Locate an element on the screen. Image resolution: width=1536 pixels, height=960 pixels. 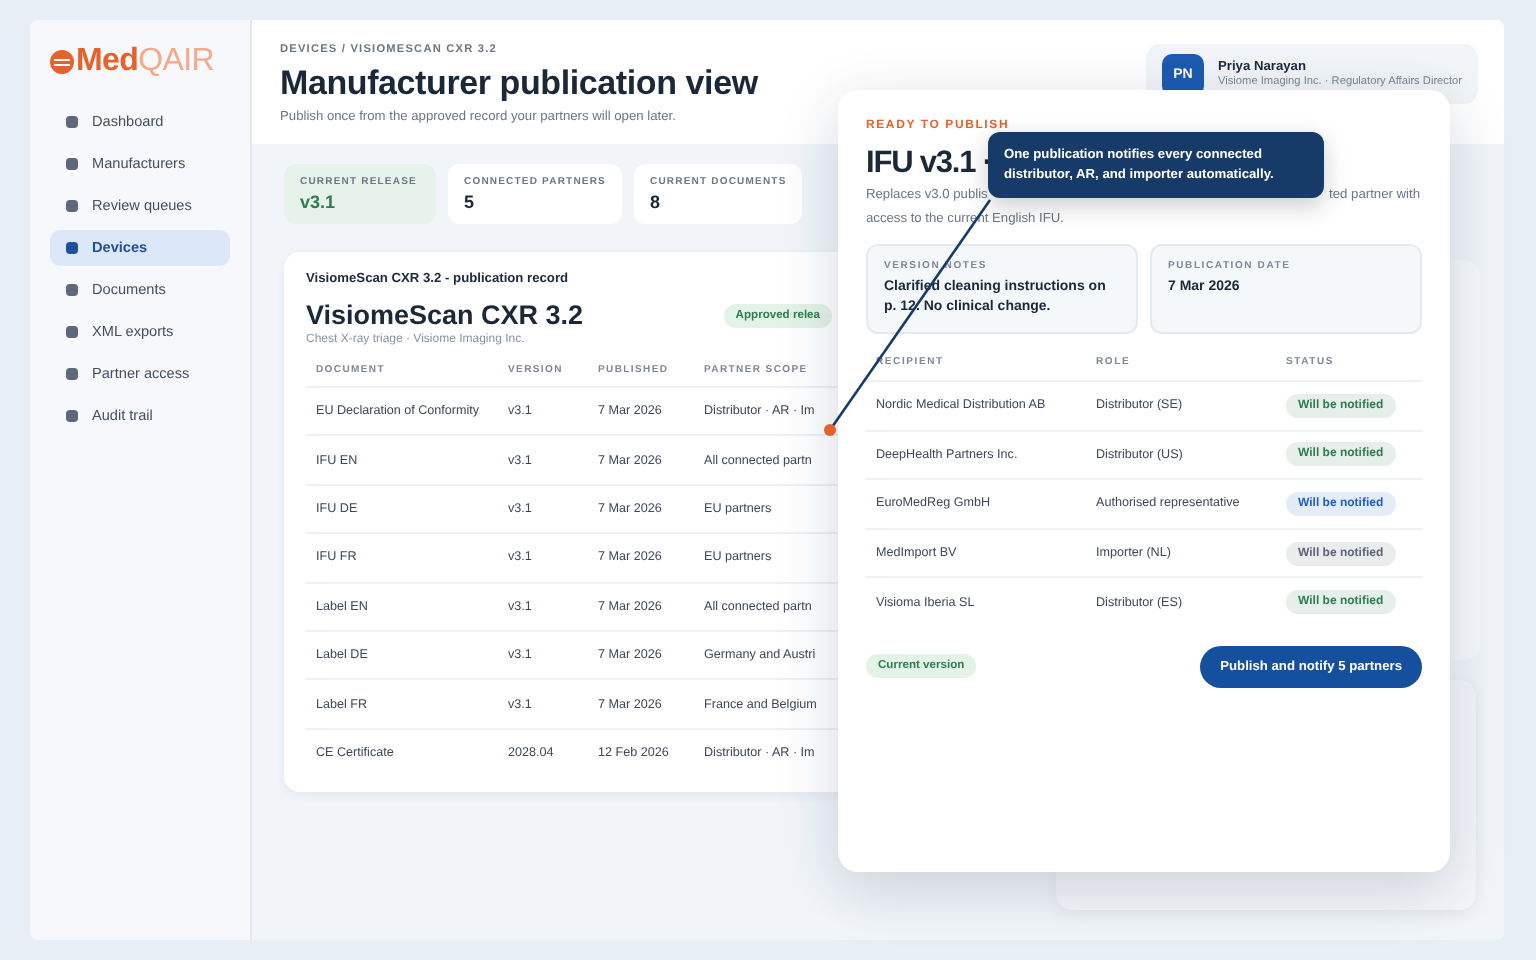
page-title: Manufacturer publication view is located at coordinates (519, 84).